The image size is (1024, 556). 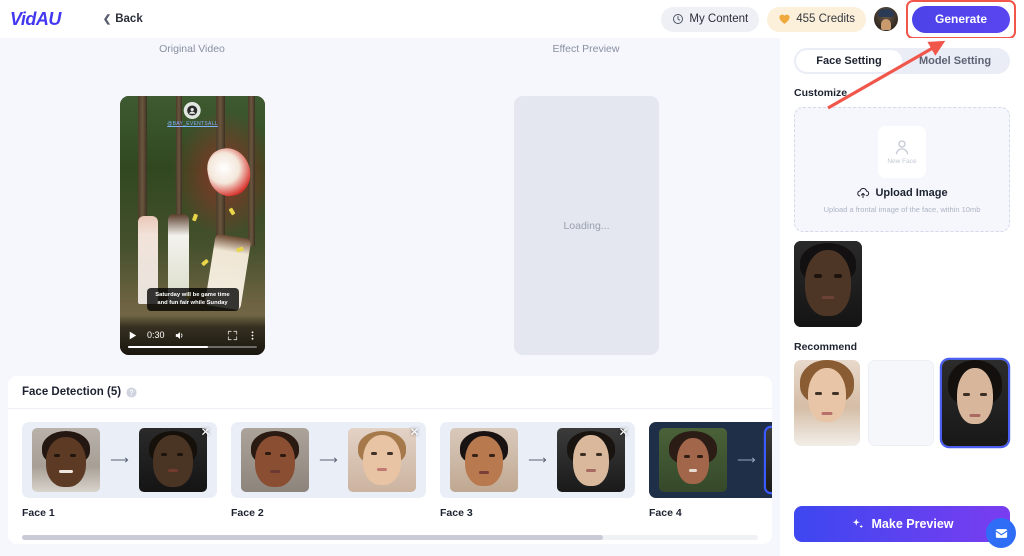 I want to click on heart-coin-icon, so click(x=784, y=19).